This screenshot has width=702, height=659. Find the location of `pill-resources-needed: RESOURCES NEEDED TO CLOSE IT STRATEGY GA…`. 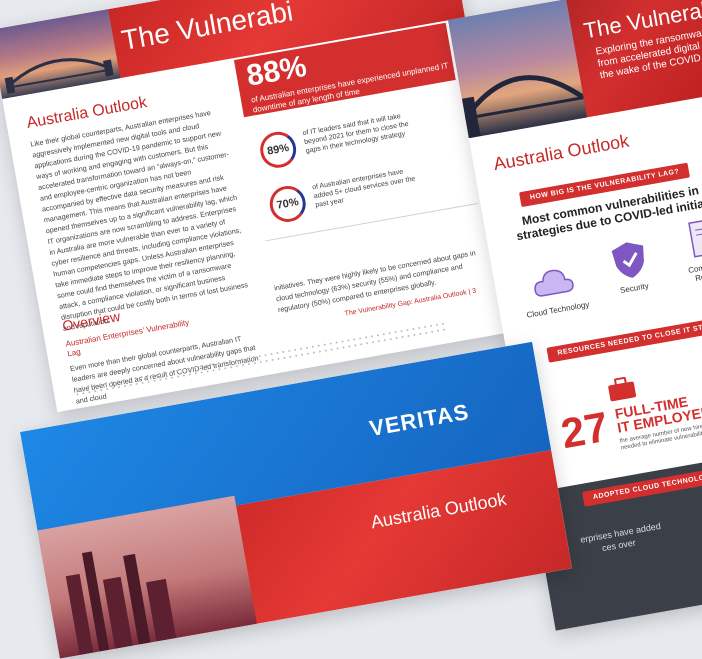

pill-resources-needed: RESOURCES NEEDED TO CLOSE IT STRATEGY GA… is located at coordinates (624, 335).